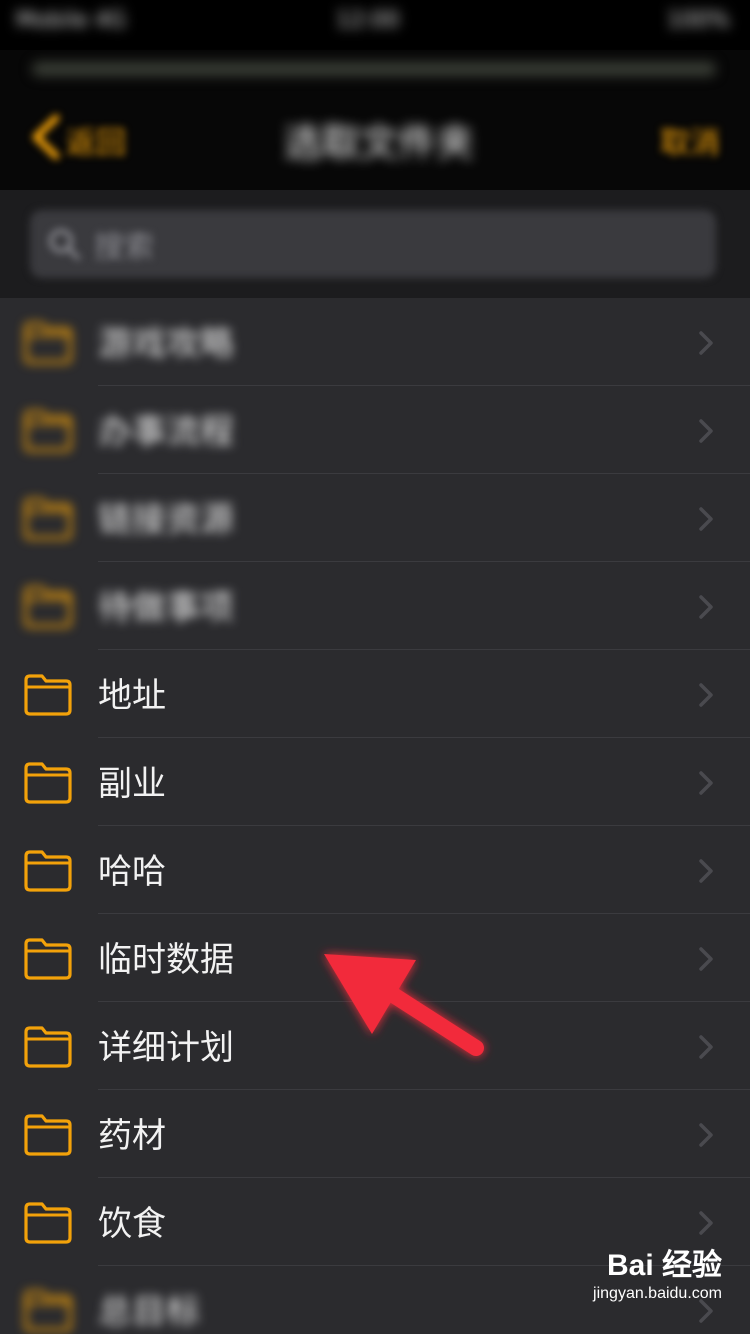  What do you see at coordinates (698, 20) in the screenshot?
I see `battery-text: 100%` at bounding box center [698, 20].